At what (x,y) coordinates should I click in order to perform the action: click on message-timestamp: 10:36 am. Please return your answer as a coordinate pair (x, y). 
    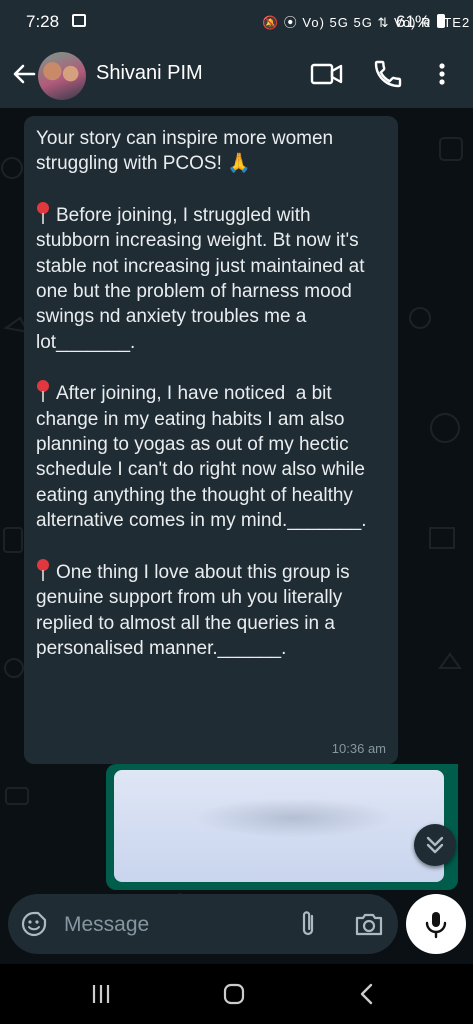
    Looking at the image, I should click on (358, 748).